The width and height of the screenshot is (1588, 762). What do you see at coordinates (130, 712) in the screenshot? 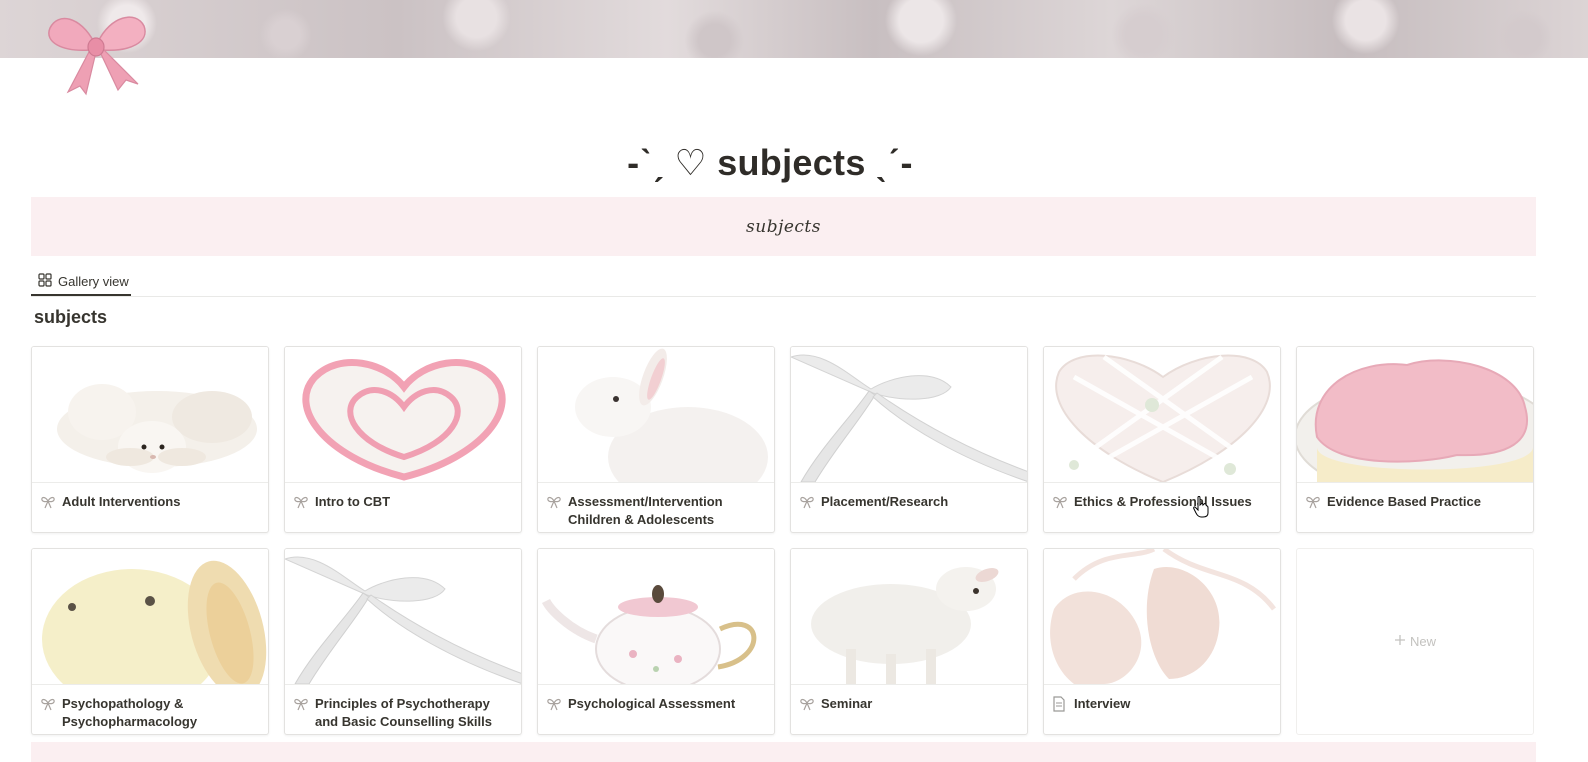
I see `card-title: Psychopathology & Psychopharmacology` at bounding box center [130, 712].